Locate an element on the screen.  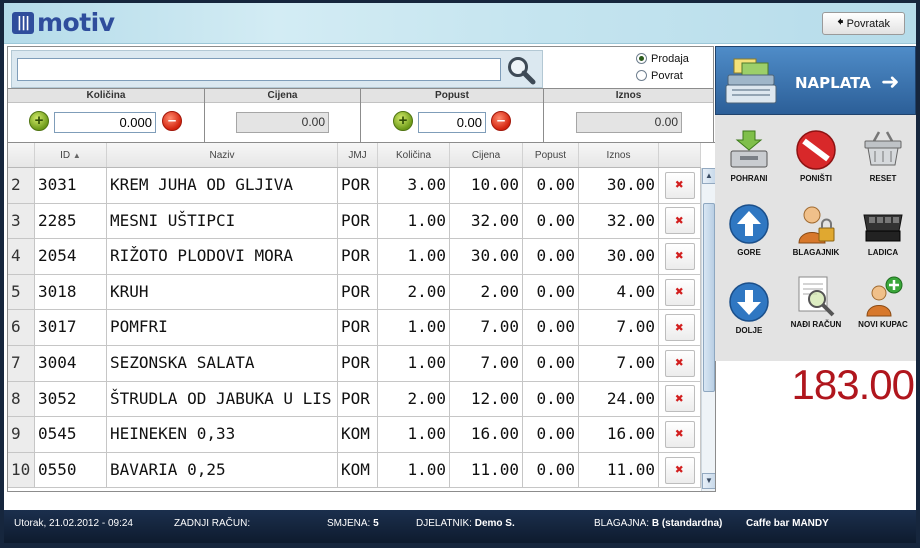
col-header-amount: Iznos is located at coordinates (619, 155).